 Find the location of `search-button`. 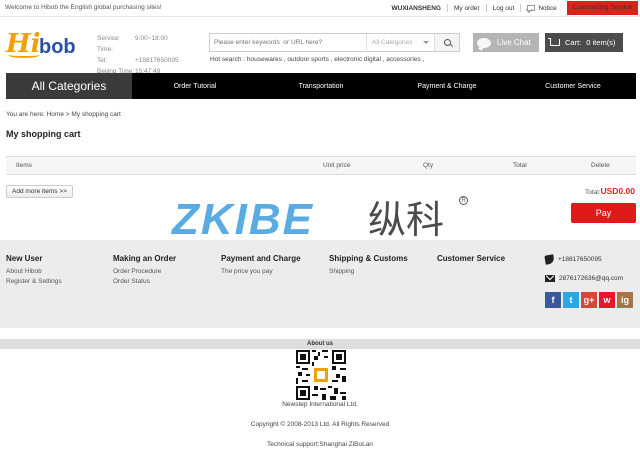

search-button is located at coordinates (446, 42).